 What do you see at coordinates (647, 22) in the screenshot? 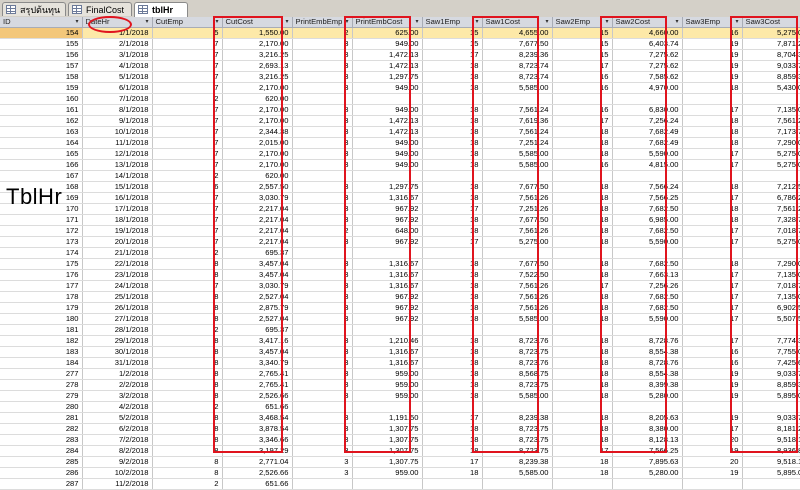
I see `column-header-saw2cost: Saw2Cost ▾` at bounding box center [647, 22].